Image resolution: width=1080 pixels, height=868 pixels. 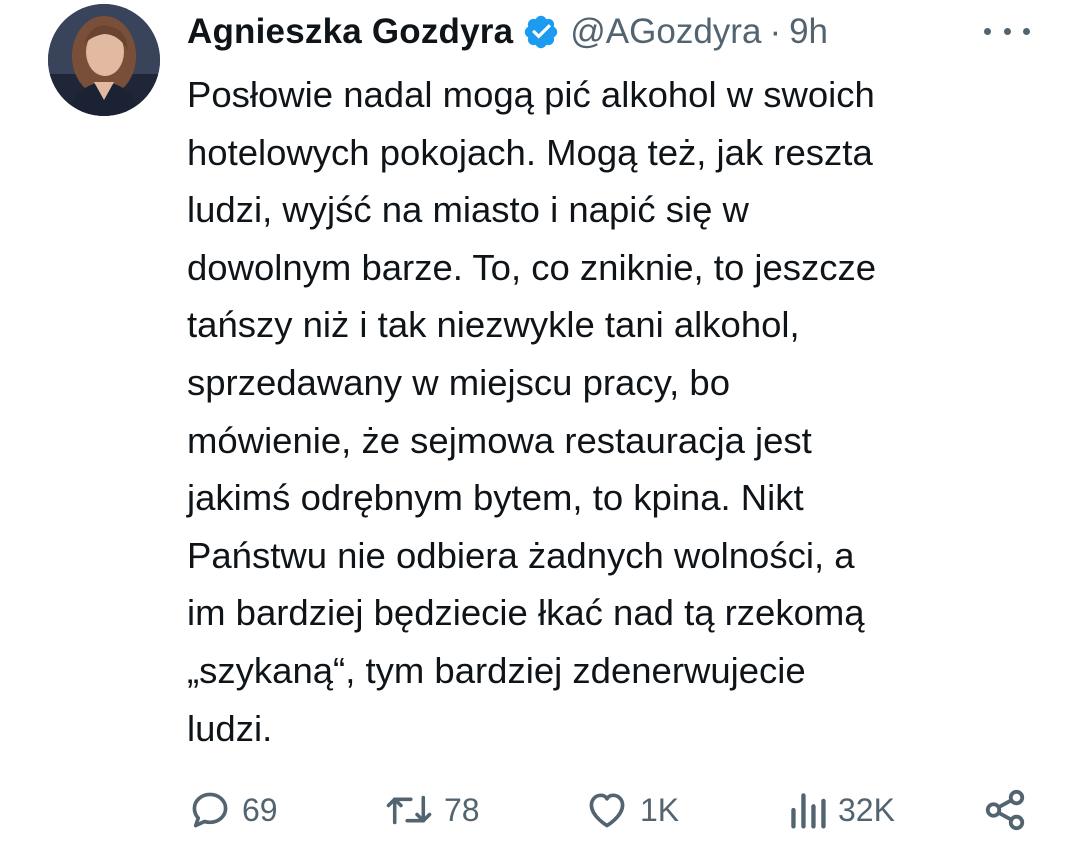 I want to click on author-handle: @AGozdyra, so click(x=665, y=32).